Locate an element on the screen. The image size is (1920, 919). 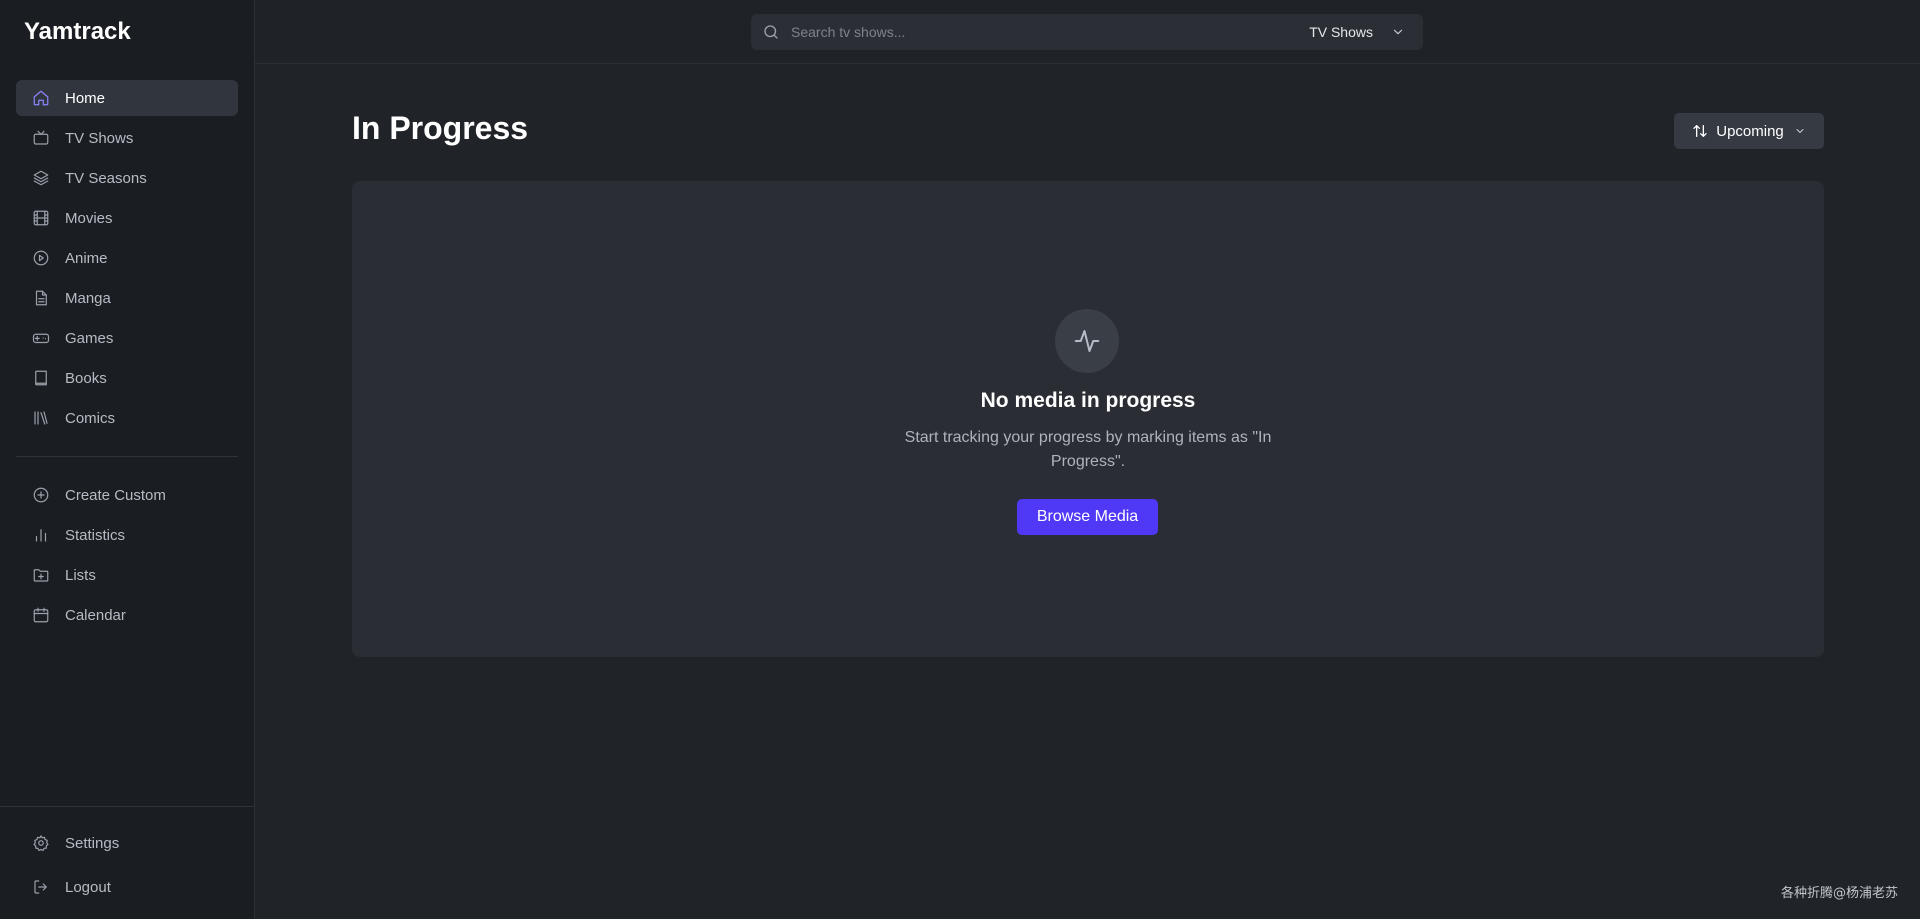
sidebar-item-label: Statistics is located at coordinates (95, 535).